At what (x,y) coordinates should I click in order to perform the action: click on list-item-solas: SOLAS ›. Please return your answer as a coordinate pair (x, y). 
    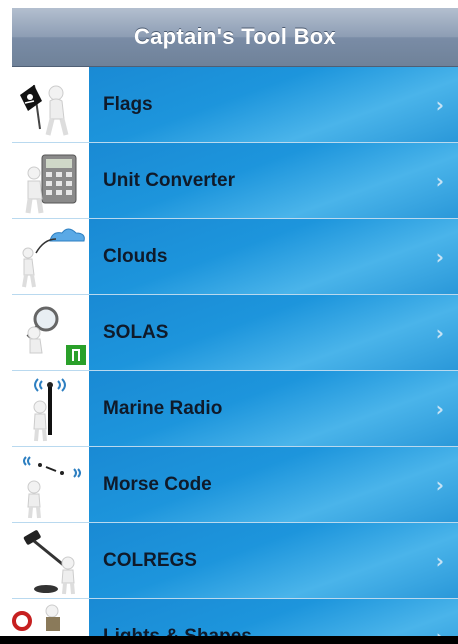
    Looking at the image, I should click on (235, 333).